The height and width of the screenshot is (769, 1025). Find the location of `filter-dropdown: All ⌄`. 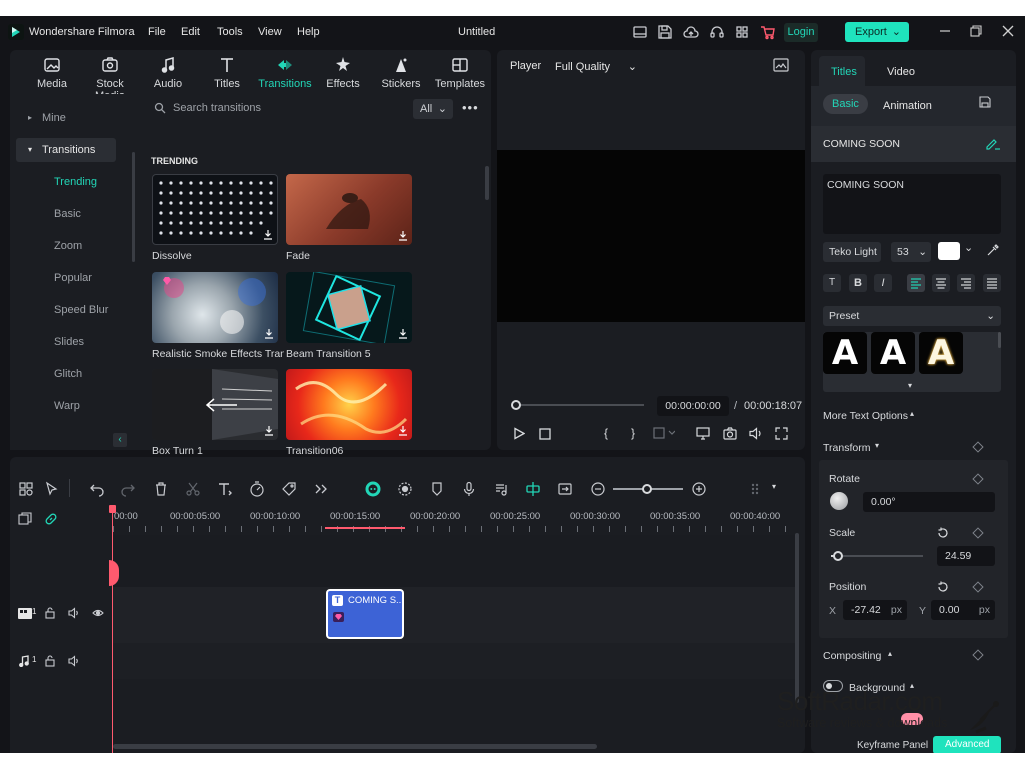

filter-dropdown: All ⌄ is located at coordinates (433, 109).